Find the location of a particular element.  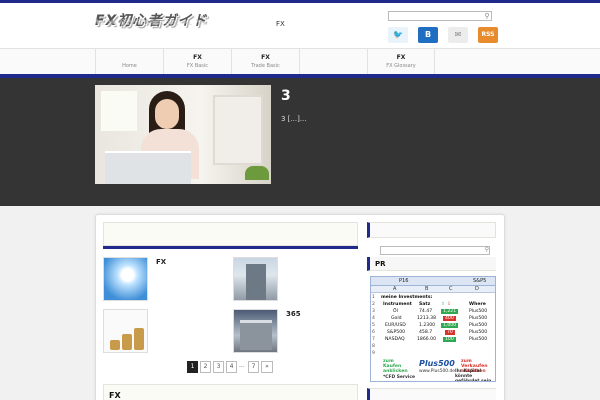

sidebar-header is located at coordinates (431, 230).